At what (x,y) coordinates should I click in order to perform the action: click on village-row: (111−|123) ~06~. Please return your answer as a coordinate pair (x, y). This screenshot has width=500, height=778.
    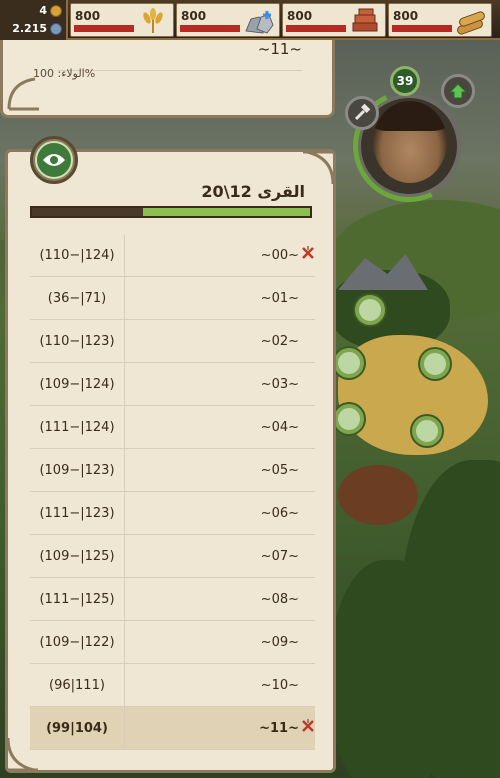
    Looking at the image, I should click on (172, 513).